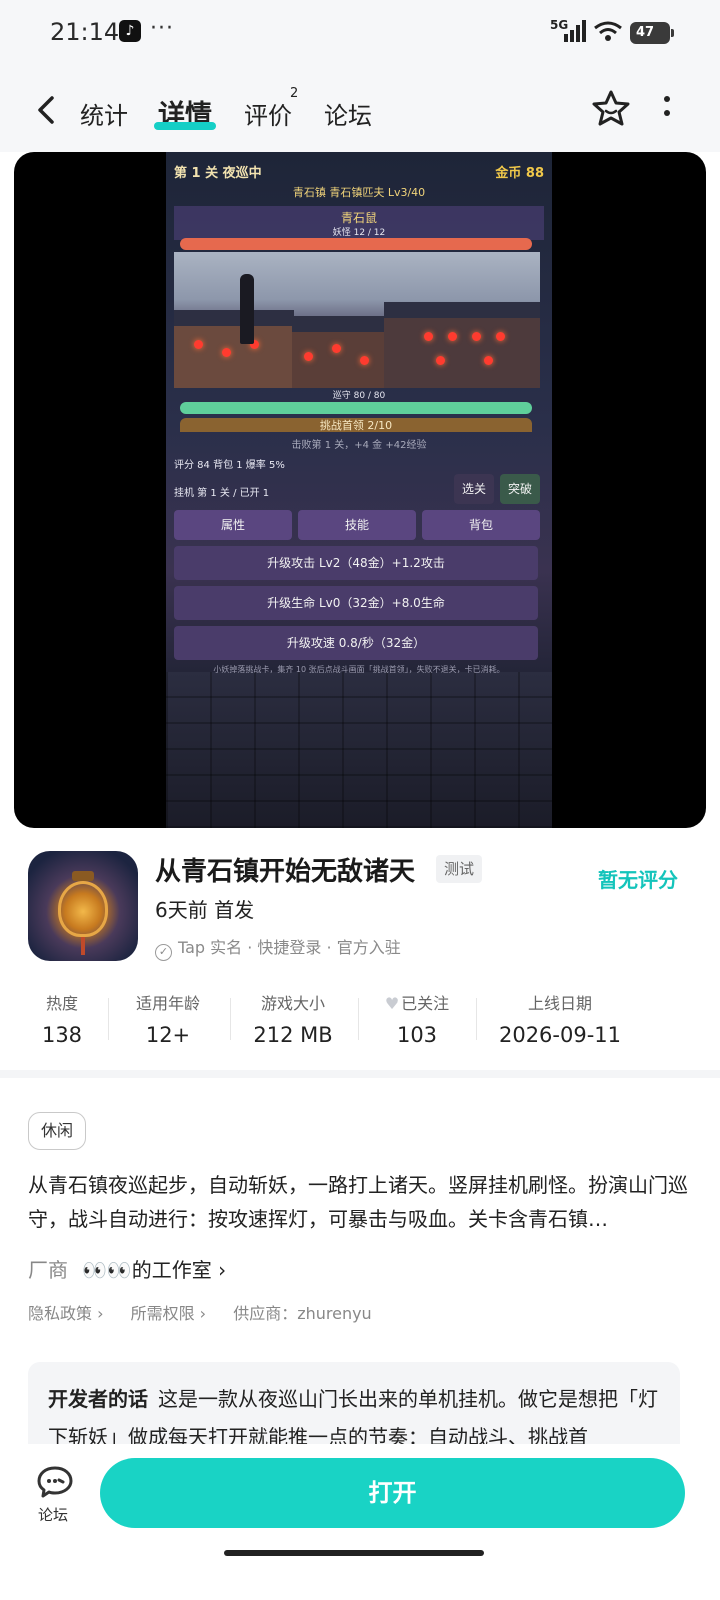 This screenshot has width=720, height=1600. I want to click on stat-value: 12+, so click(168, 1035).